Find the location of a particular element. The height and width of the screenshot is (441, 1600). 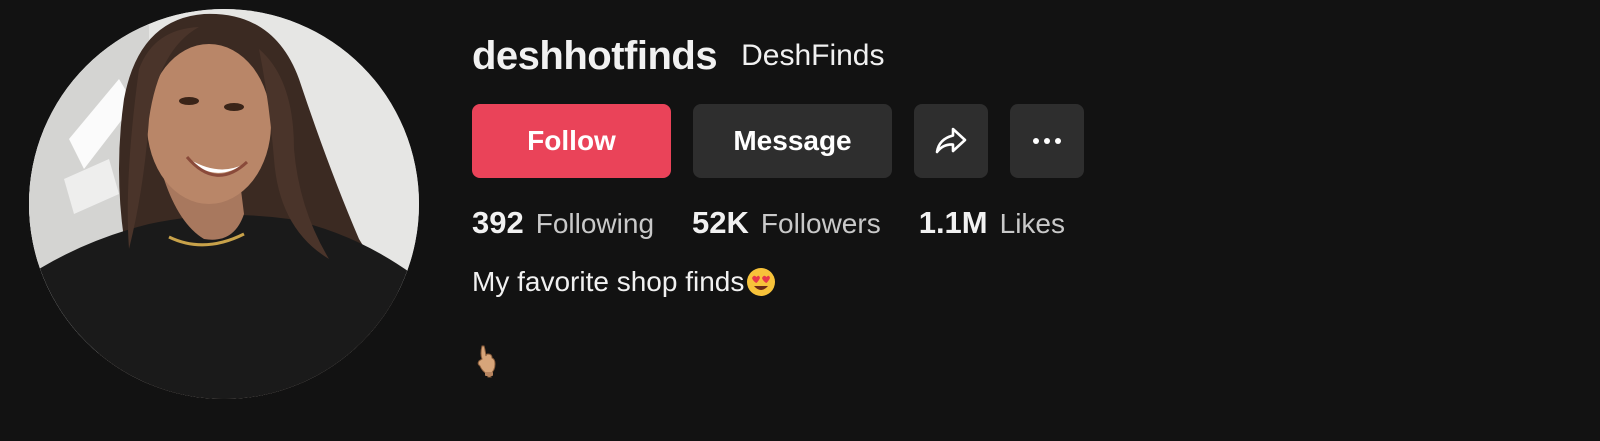

profile-actions: Follow Message is located at coordinates (778, 141).